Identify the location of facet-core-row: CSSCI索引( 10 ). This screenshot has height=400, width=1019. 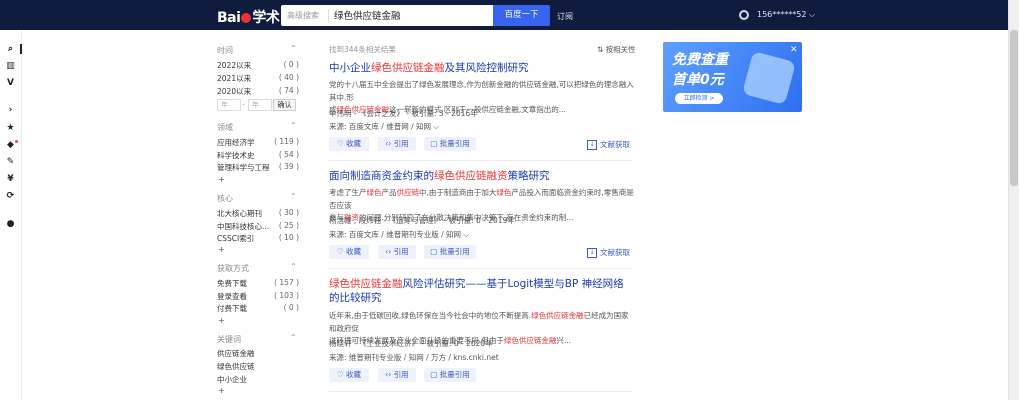
(258, 238).